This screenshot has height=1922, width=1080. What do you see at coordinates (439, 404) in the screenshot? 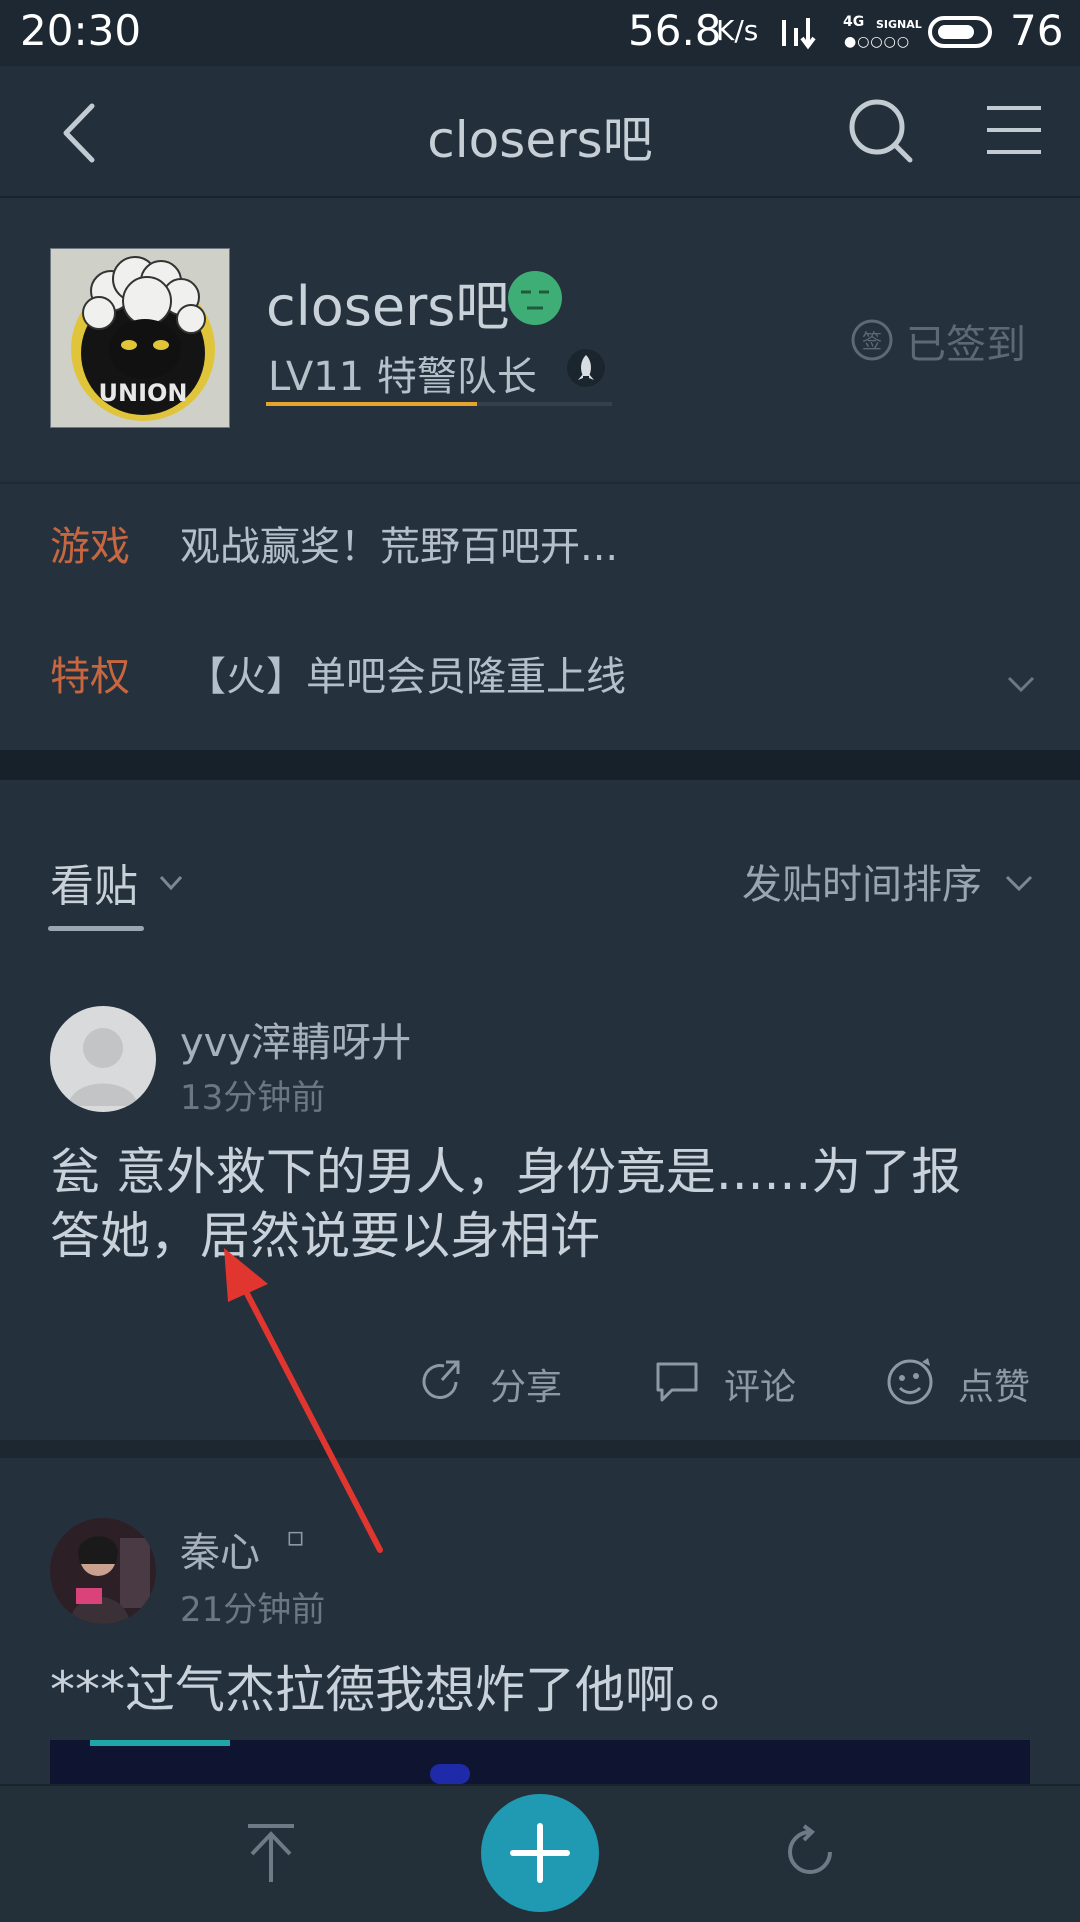
I see `level-progress-bar` at bounding box center [439, 404].